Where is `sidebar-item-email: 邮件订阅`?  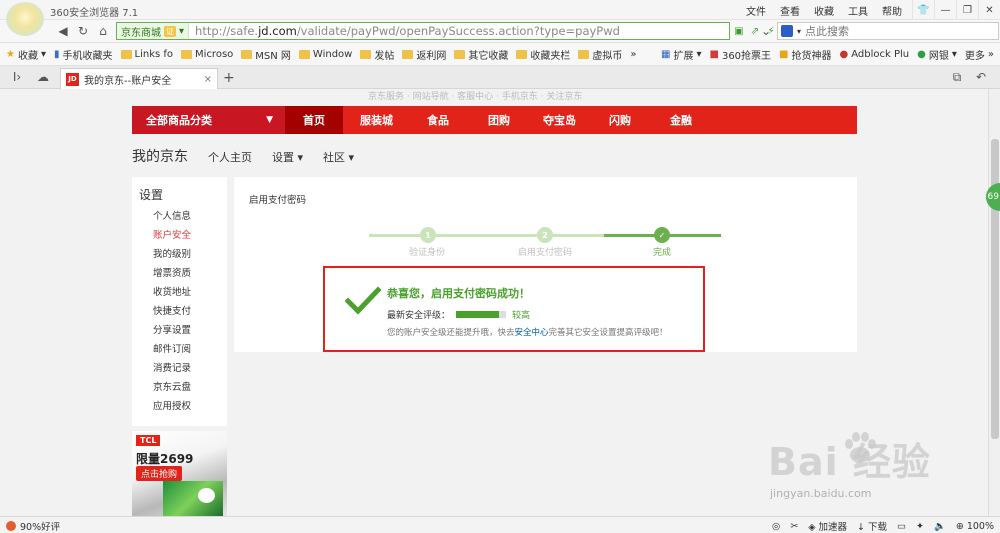 sidebar-item-email: 邮件订阅 is located at coordinates (190, 349).